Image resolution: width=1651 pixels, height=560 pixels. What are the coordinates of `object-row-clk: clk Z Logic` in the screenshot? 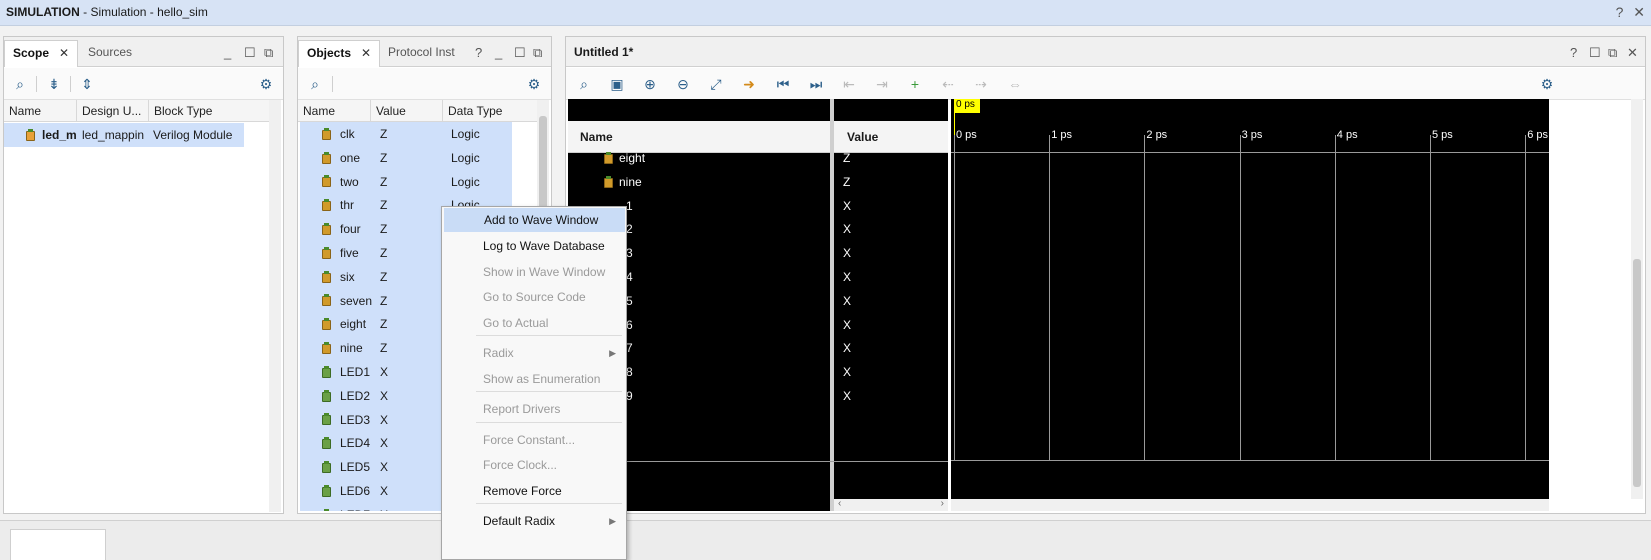 It's located at (406, 134).